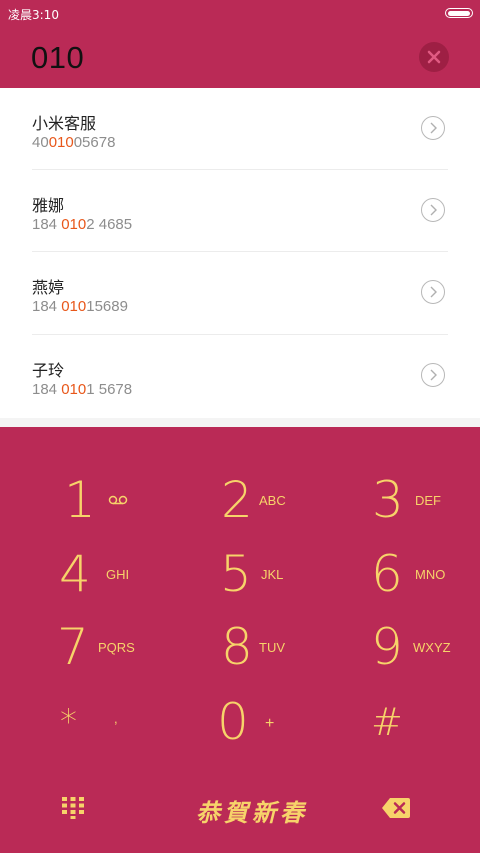 The height and width of the screenshot is (853, 480). I want to click on contact-row: 雅娜 184 0102 4685, so click(240, 211).